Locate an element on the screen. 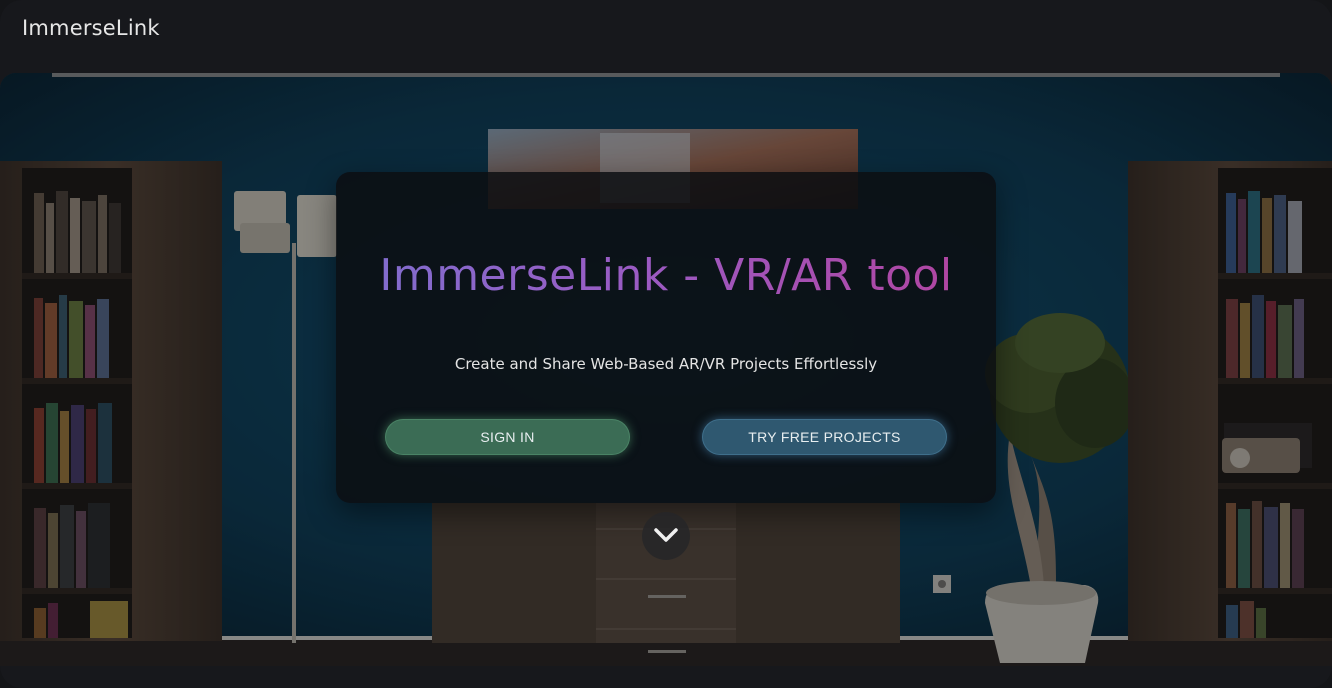 This screenshot has height=688, width=1332. scroll-down-button is located at coordinates (666, 536).